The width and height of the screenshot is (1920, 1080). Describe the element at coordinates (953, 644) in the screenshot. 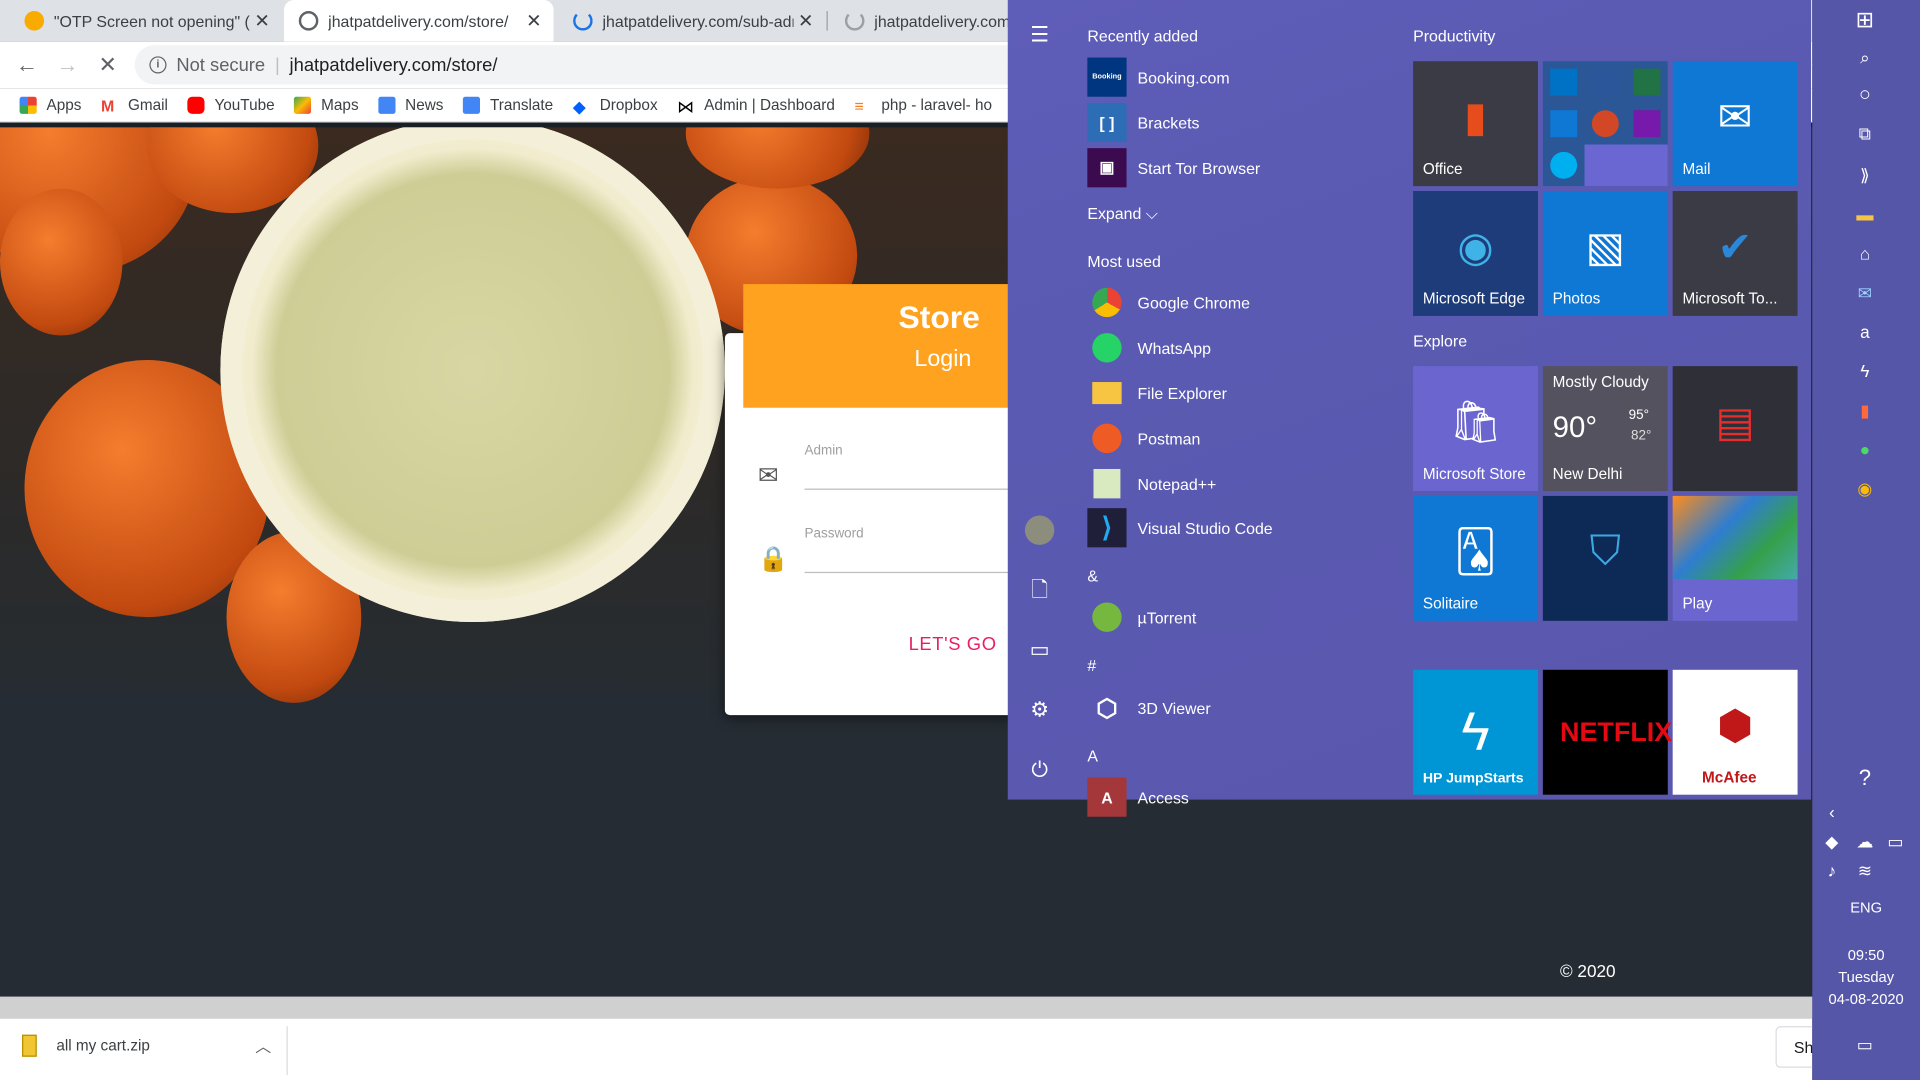

I see `lets-go-button: LET'S GO` at that location.